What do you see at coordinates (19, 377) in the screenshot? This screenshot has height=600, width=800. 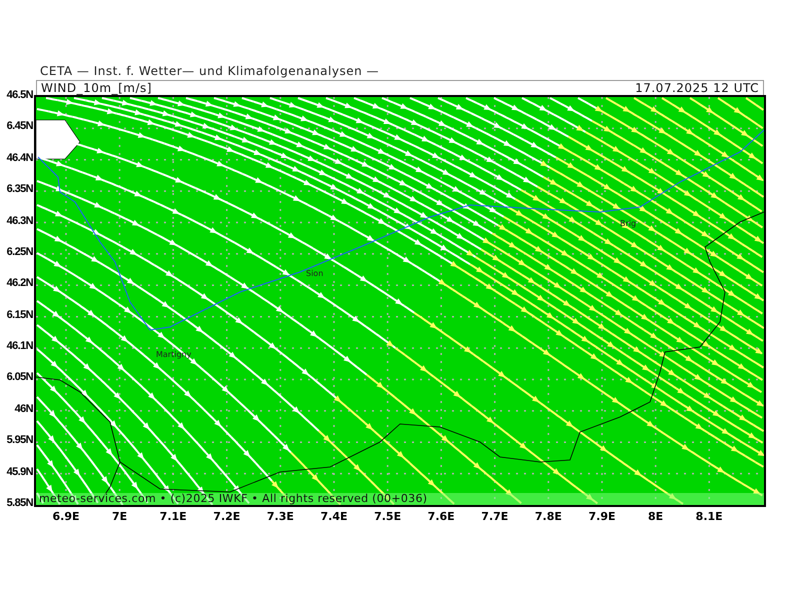 I see `latitude-label: 6.05N` at bounding box center [19, 377].